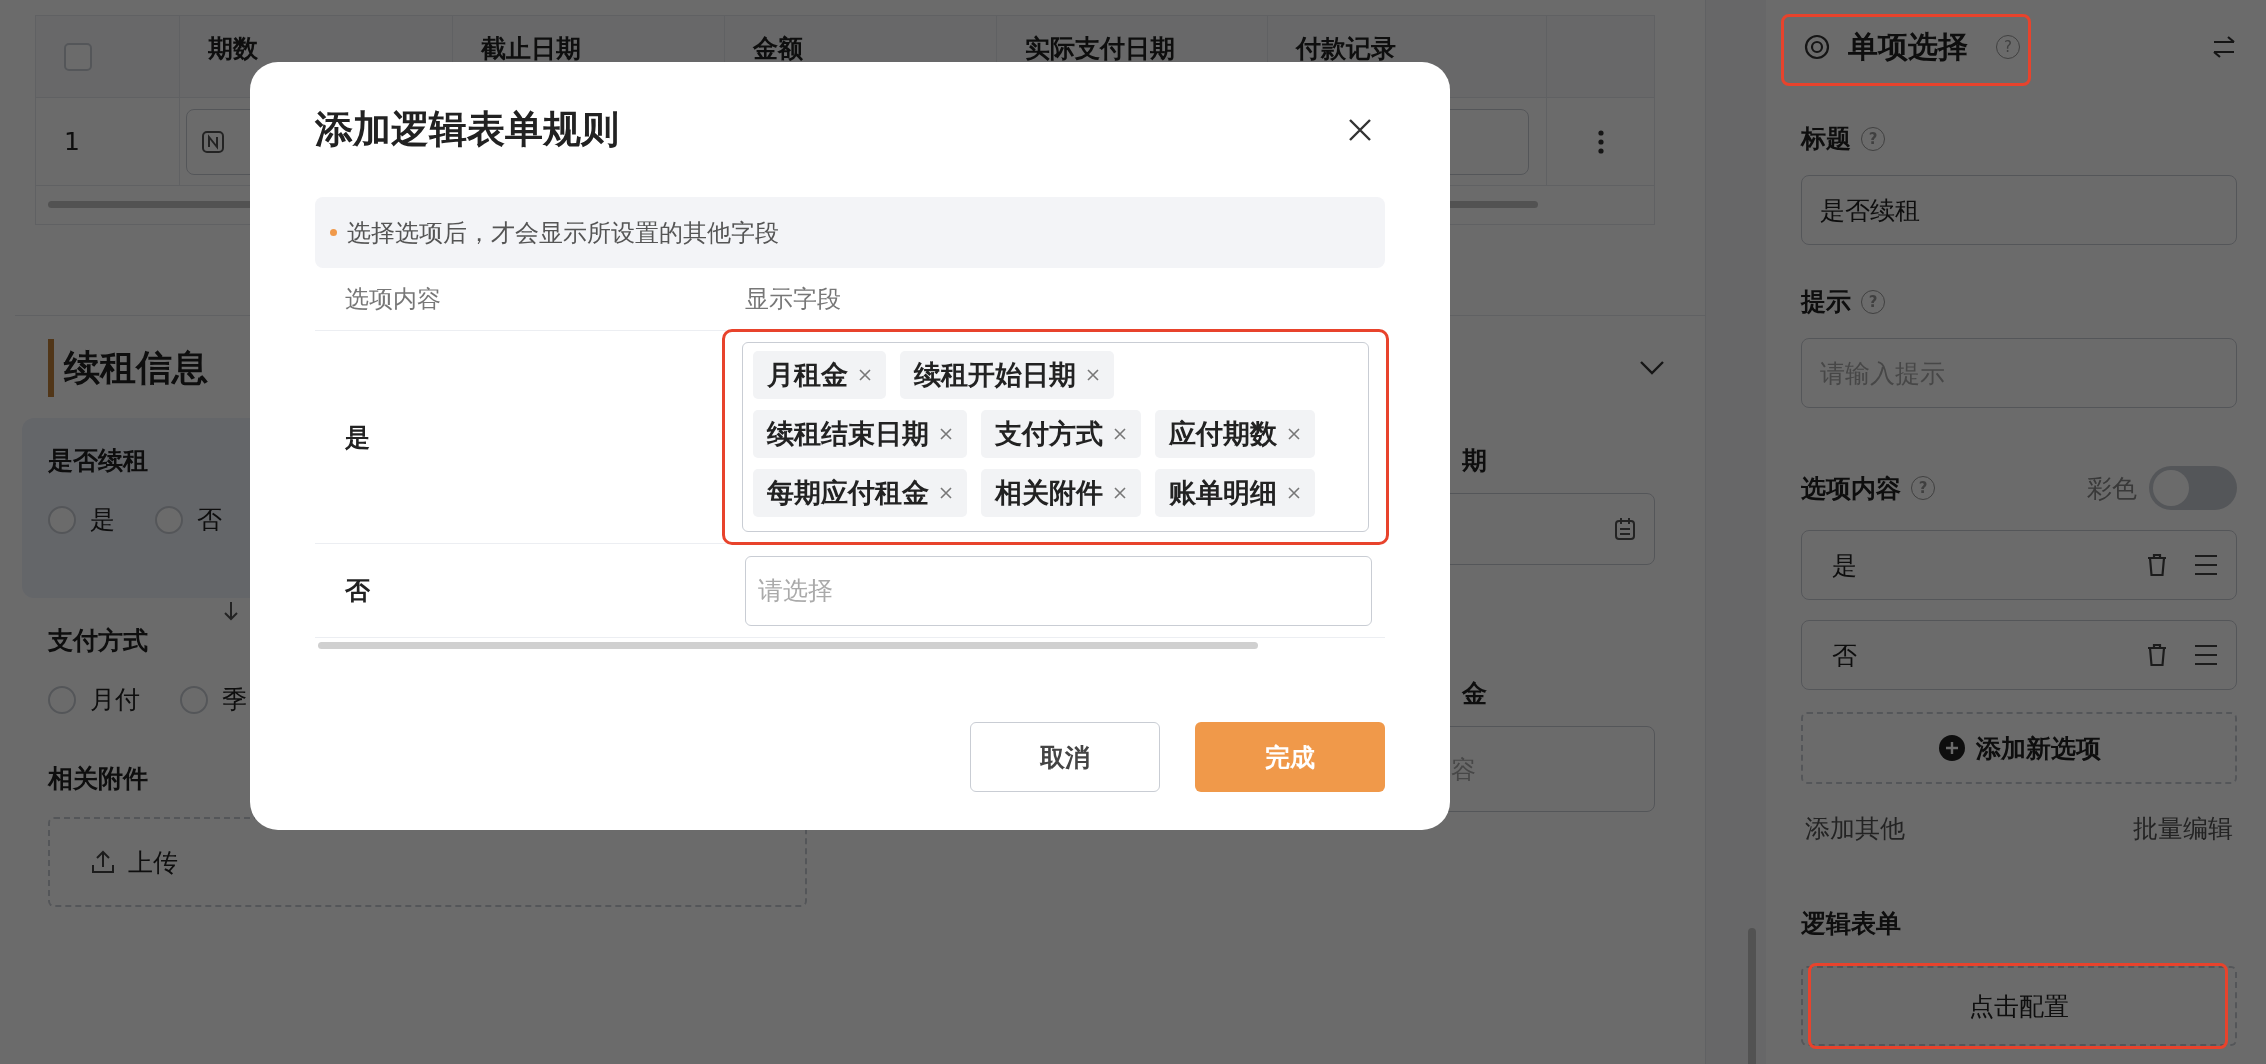 The width and height of the screenshot is (2266, 1064). I want to click on dialog-title: 添加逻辑表单规则, so click(467, 129).